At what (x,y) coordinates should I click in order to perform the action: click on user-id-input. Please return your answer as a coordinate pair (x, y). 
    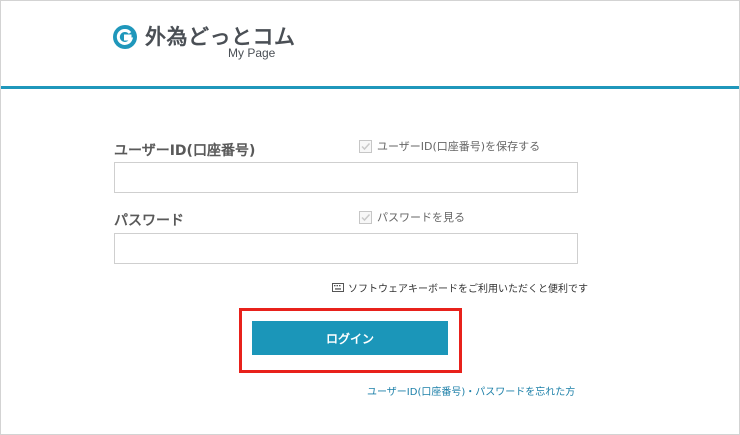
    Looking at the image, I should click on (346, 177).